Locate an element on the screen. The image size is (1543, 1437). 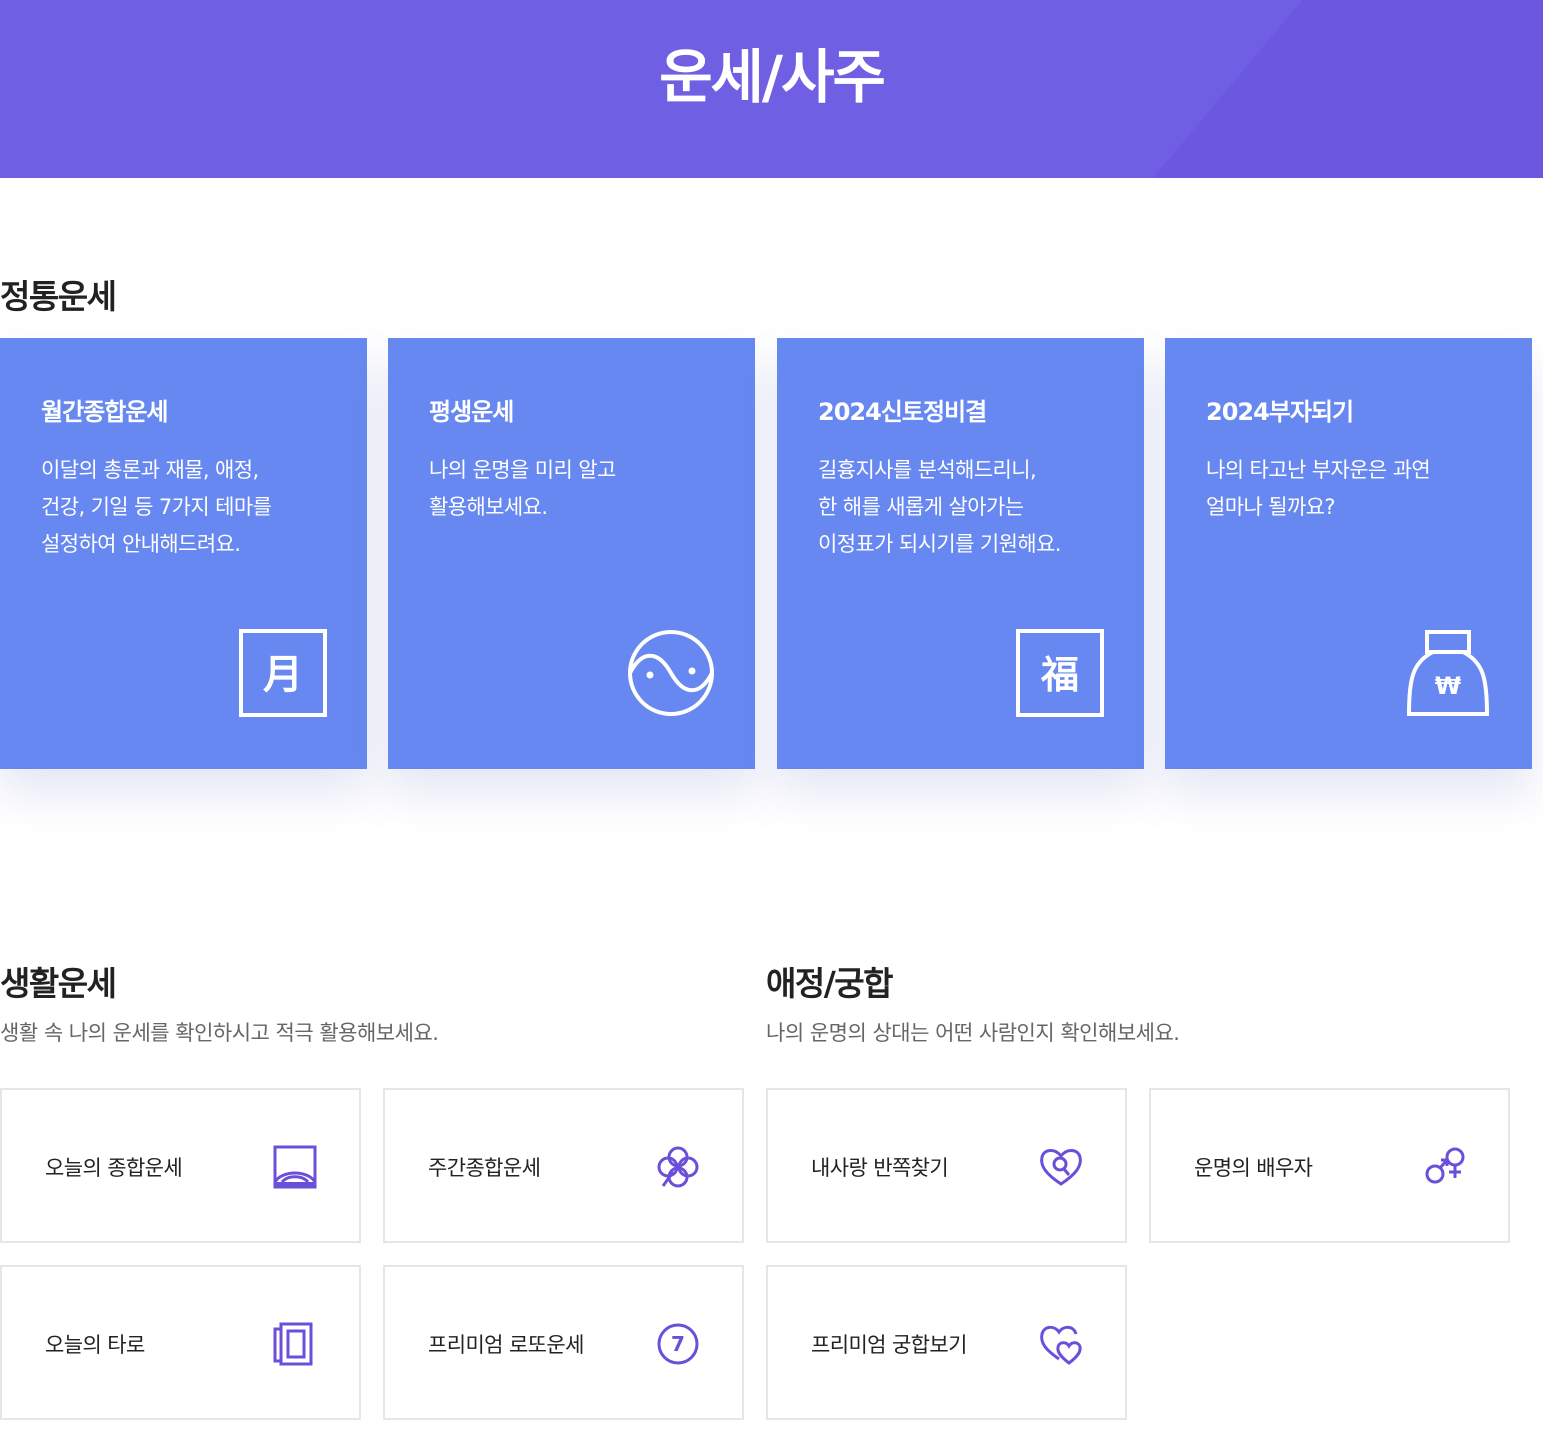
page-header: 운세/사주 is located at coordinates (771, 89).